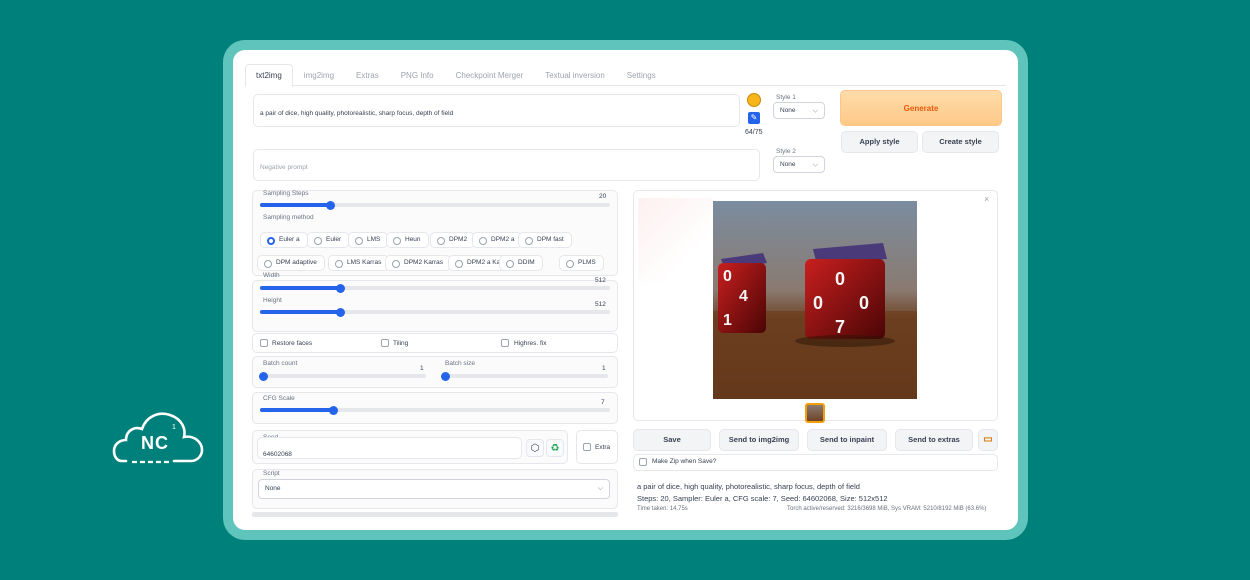 The width and height of the screenshot is (1250, 580). Describe the element at coordinates (435, 288) in the screenshot. I see `width-slider` at that location.